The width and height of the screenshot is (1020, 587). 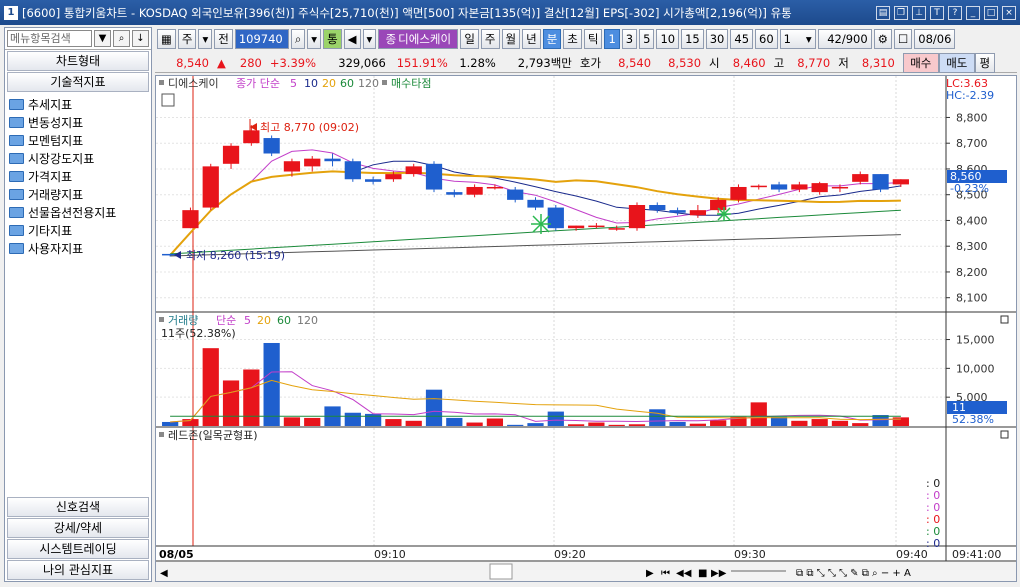 What do you see at coordinates (766, 39) in the screenshot?
I see `minute-option: 60` at bounding box center [766, 39].